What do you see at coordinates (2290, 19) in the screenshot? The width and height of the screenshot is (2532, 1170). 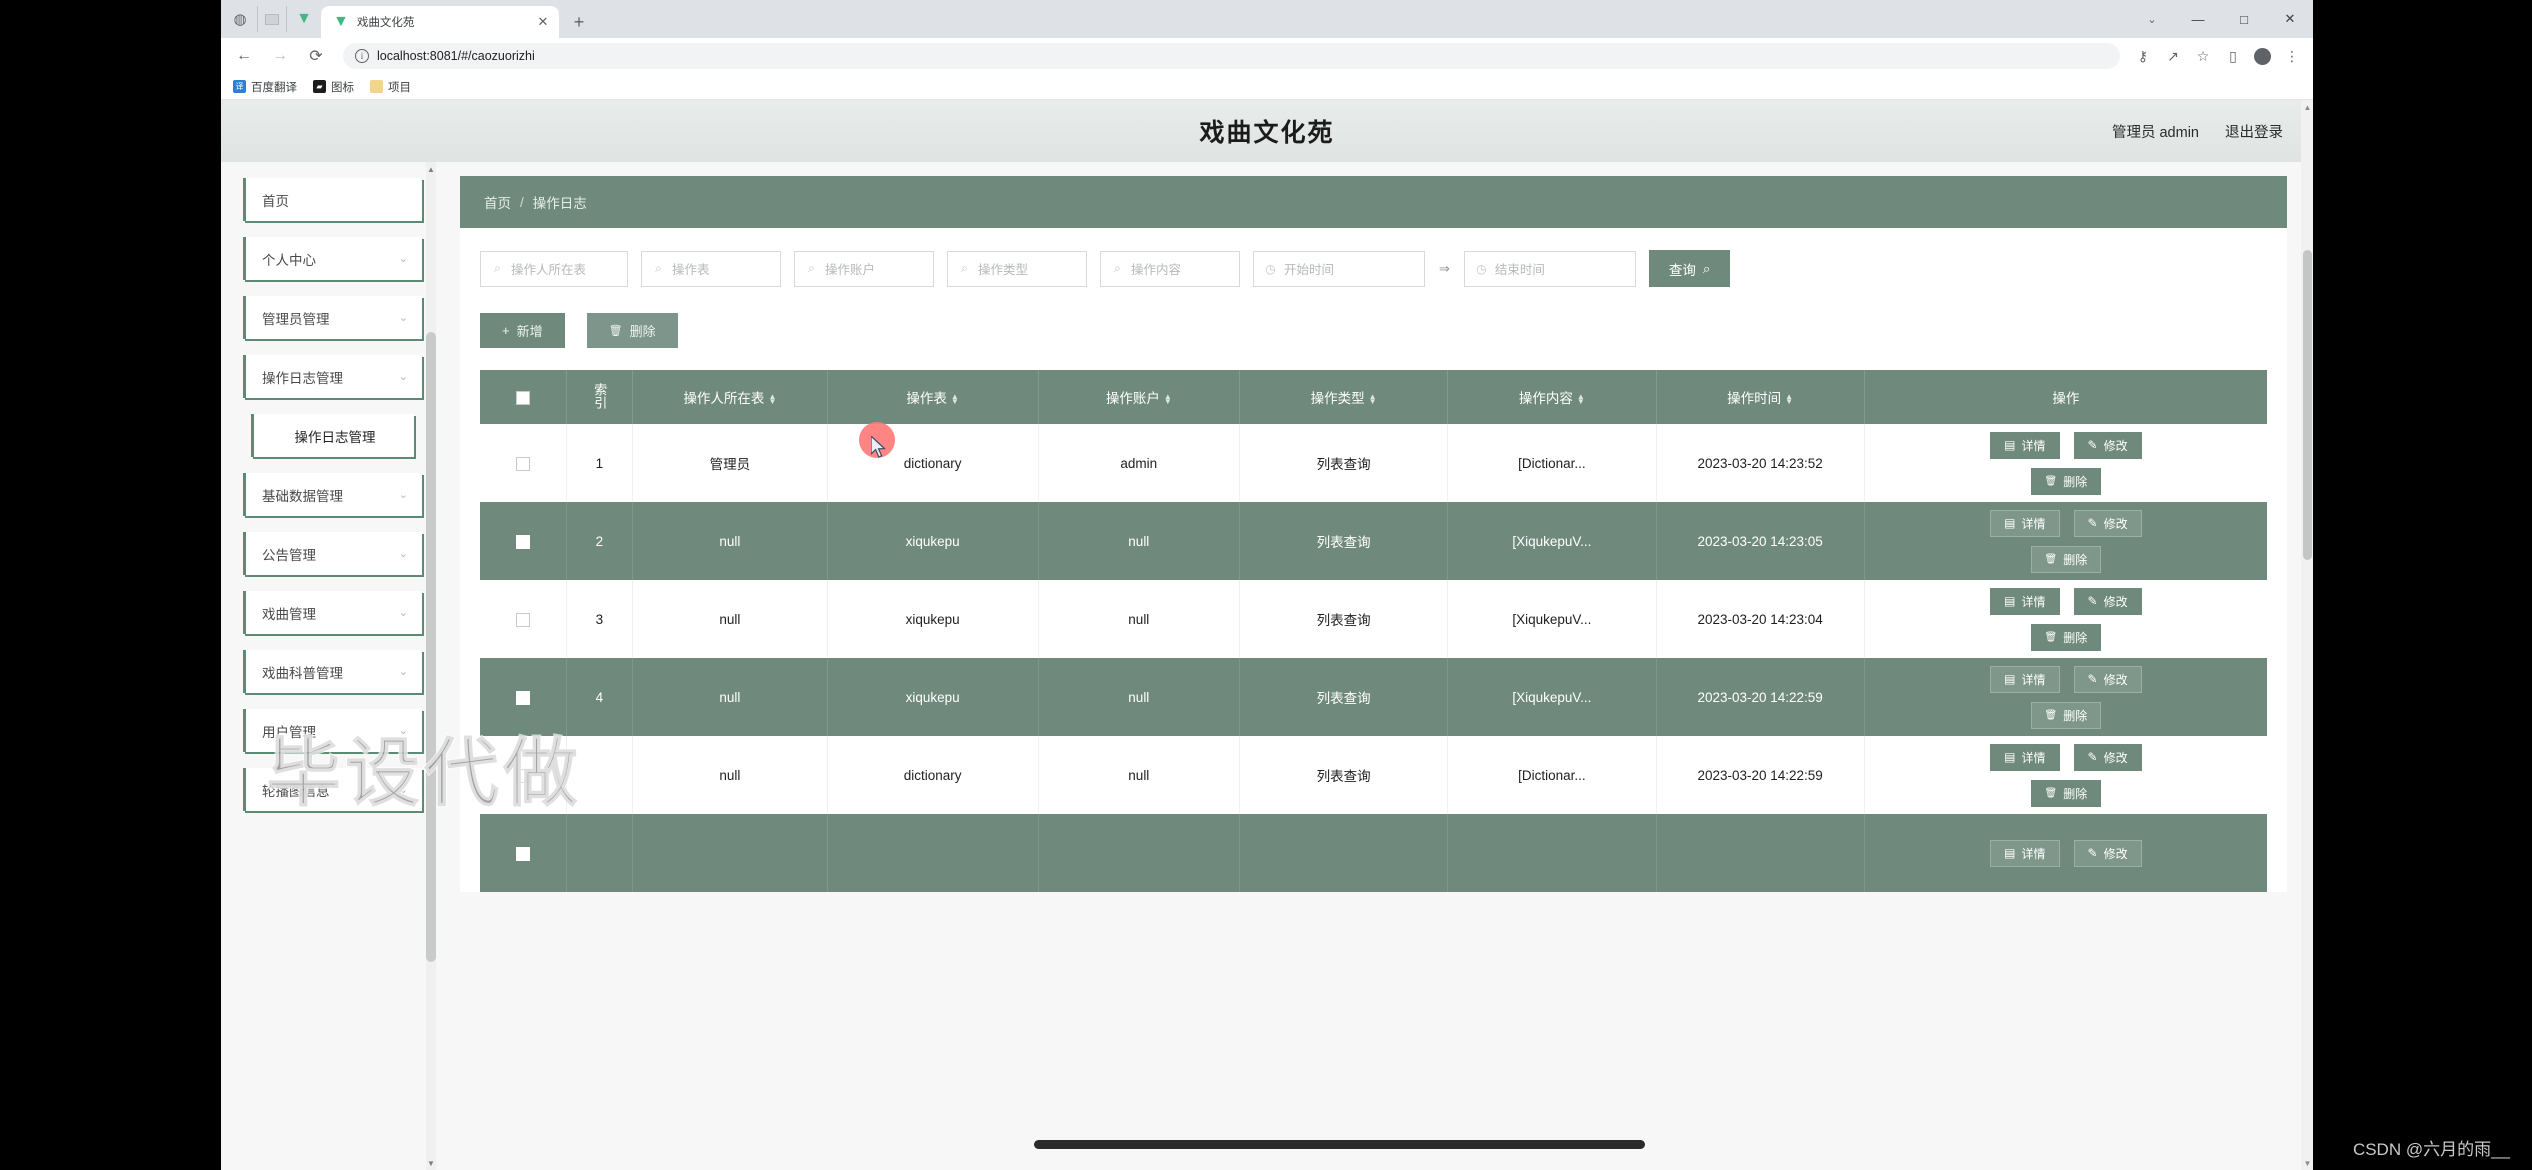 I see `close-window-button: ✕` at bounding box center [2290, 19].